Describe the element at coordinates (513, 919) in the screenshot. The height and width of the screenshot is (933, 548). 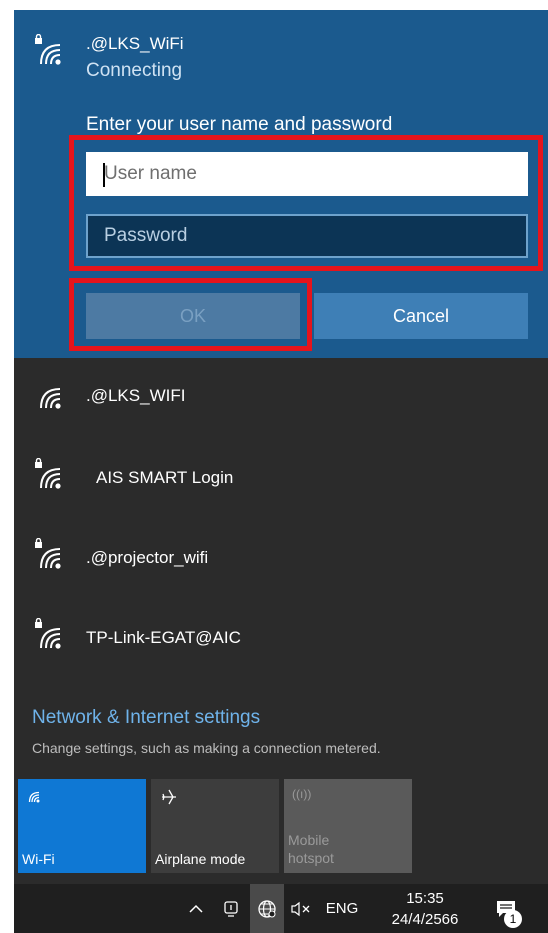
I see `notification-count-badge: 1` at that location.